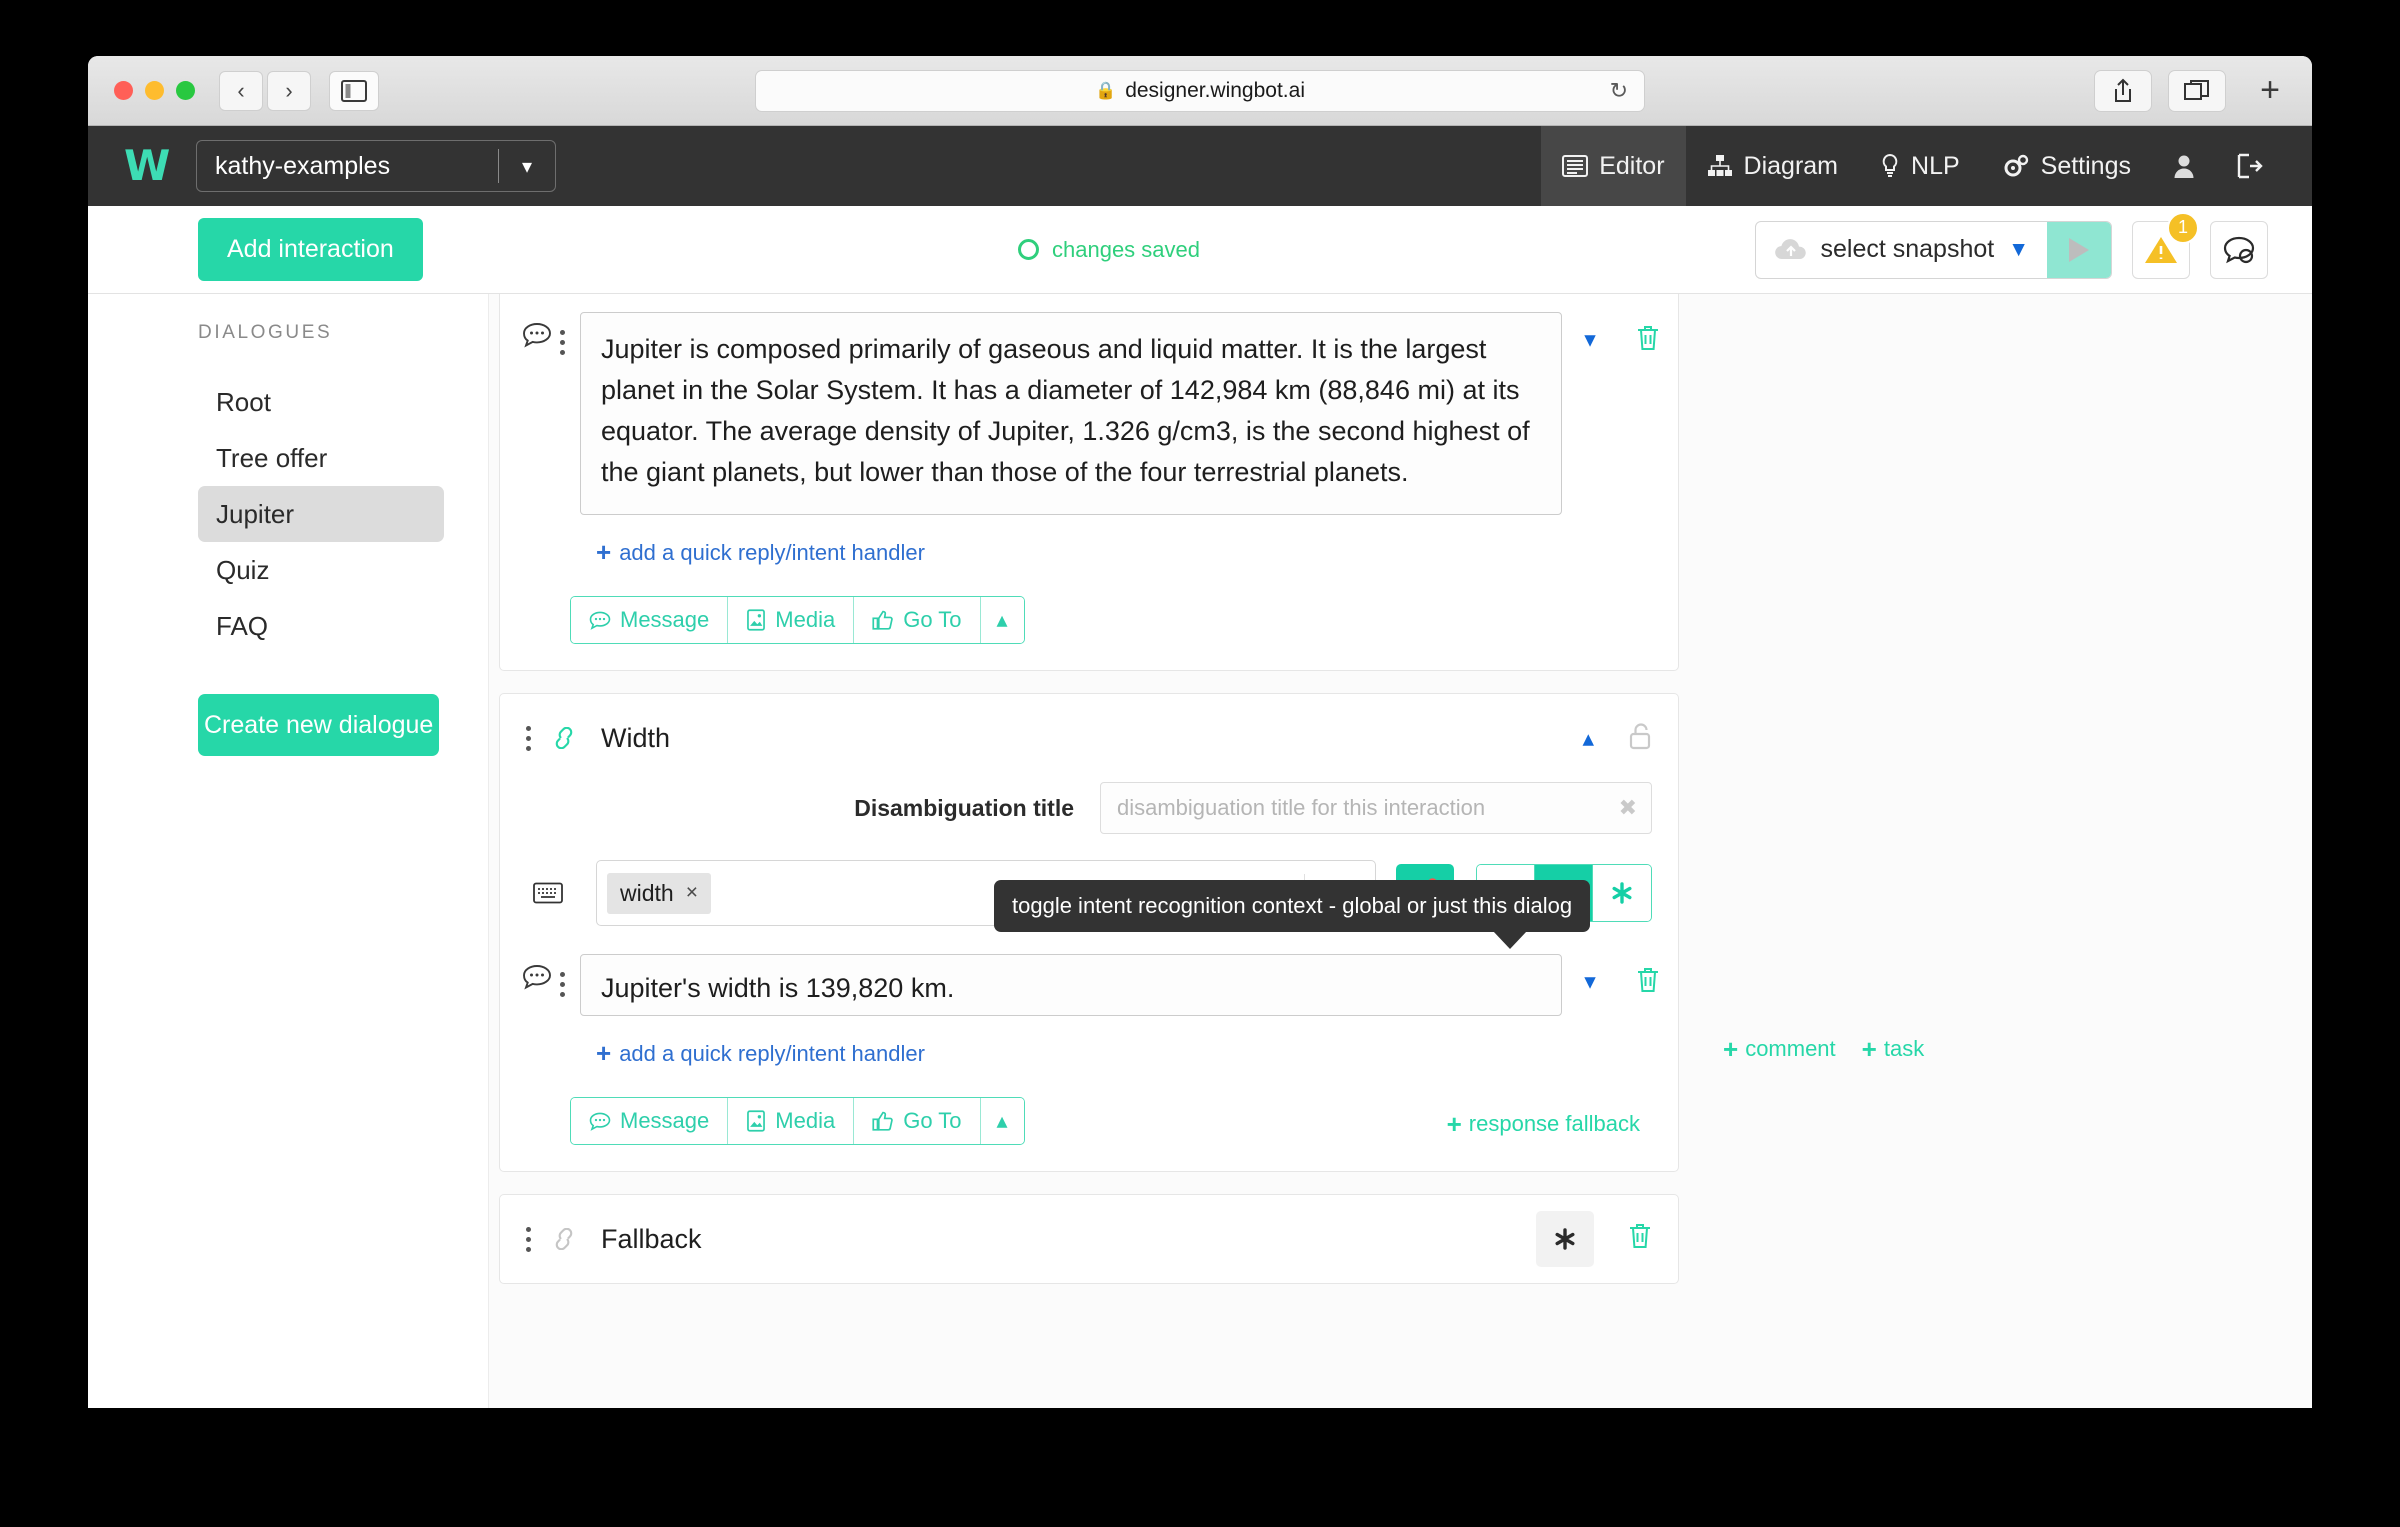  What do you see at coordinates (147, 165) in the screenshot?
I see `wingbot-logo: W` at bounding box center [147, 165].